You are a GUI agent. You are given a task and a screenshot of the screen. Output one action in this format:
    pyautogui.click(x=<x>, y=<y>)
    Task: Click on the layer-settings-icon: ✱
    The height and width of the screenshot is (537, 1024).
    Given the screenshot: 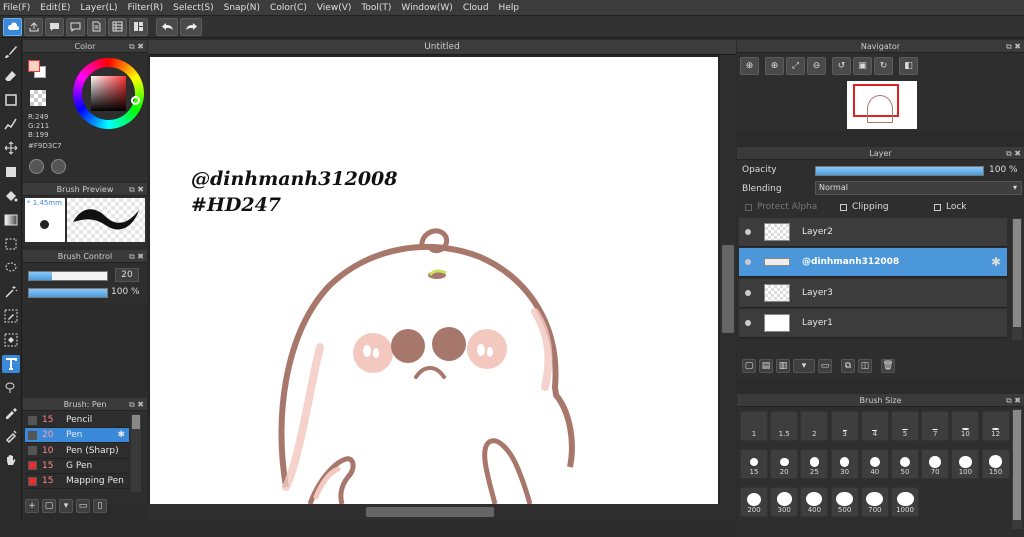 What is the action you would take?
    pyautogui.click(x=996, y=262)
    